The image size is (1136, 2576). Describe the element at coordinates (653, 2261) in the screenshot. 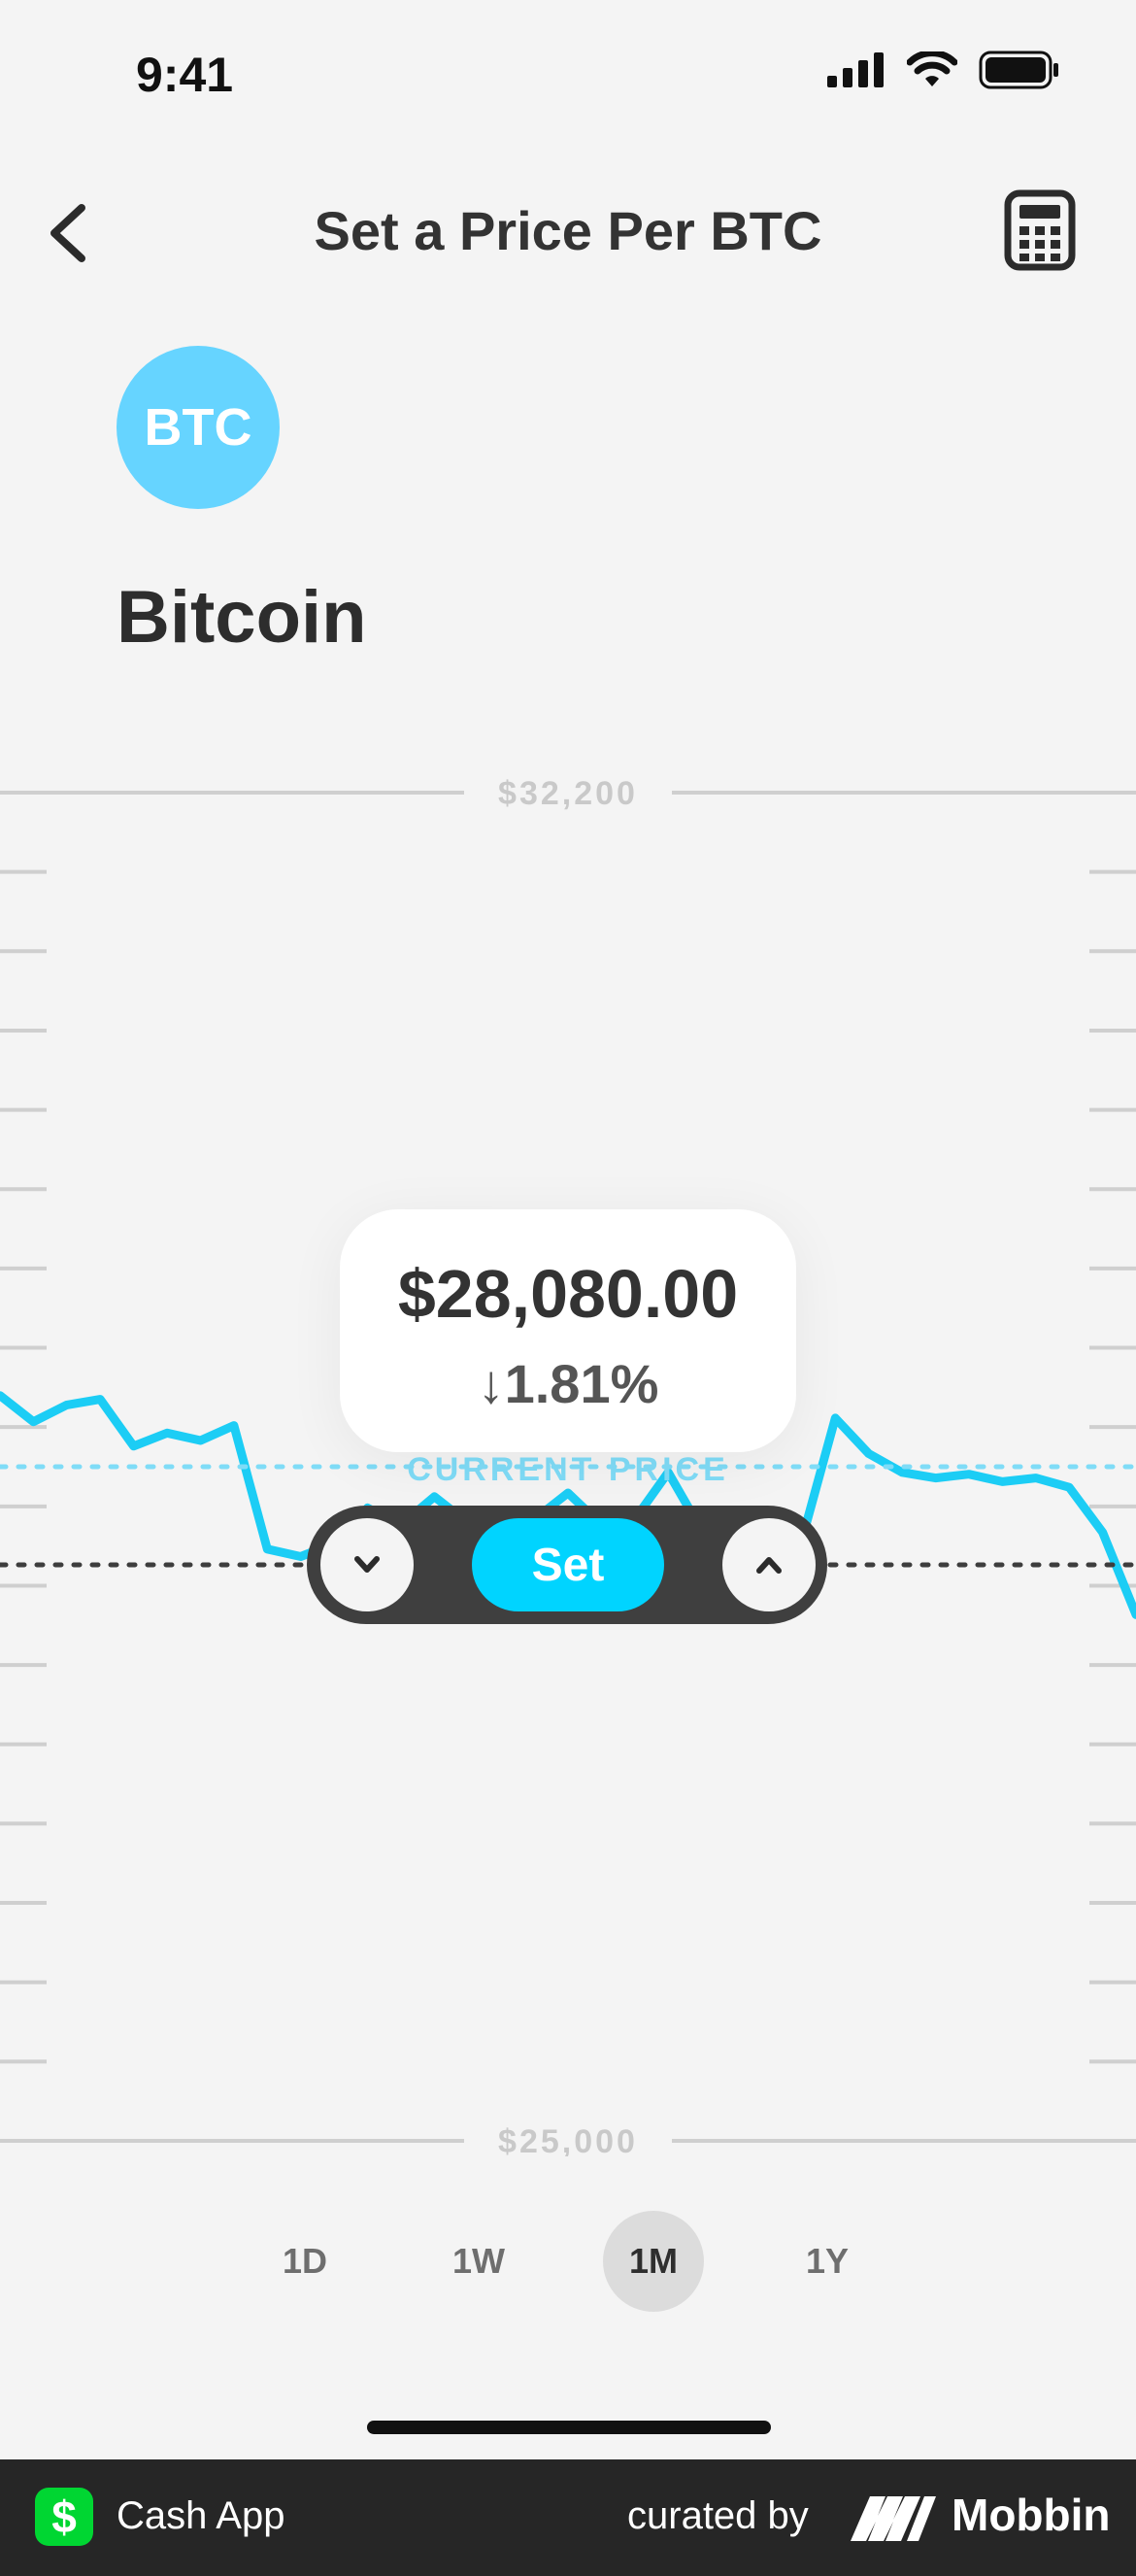

I see `range-tab-1m: 1M` at that location.